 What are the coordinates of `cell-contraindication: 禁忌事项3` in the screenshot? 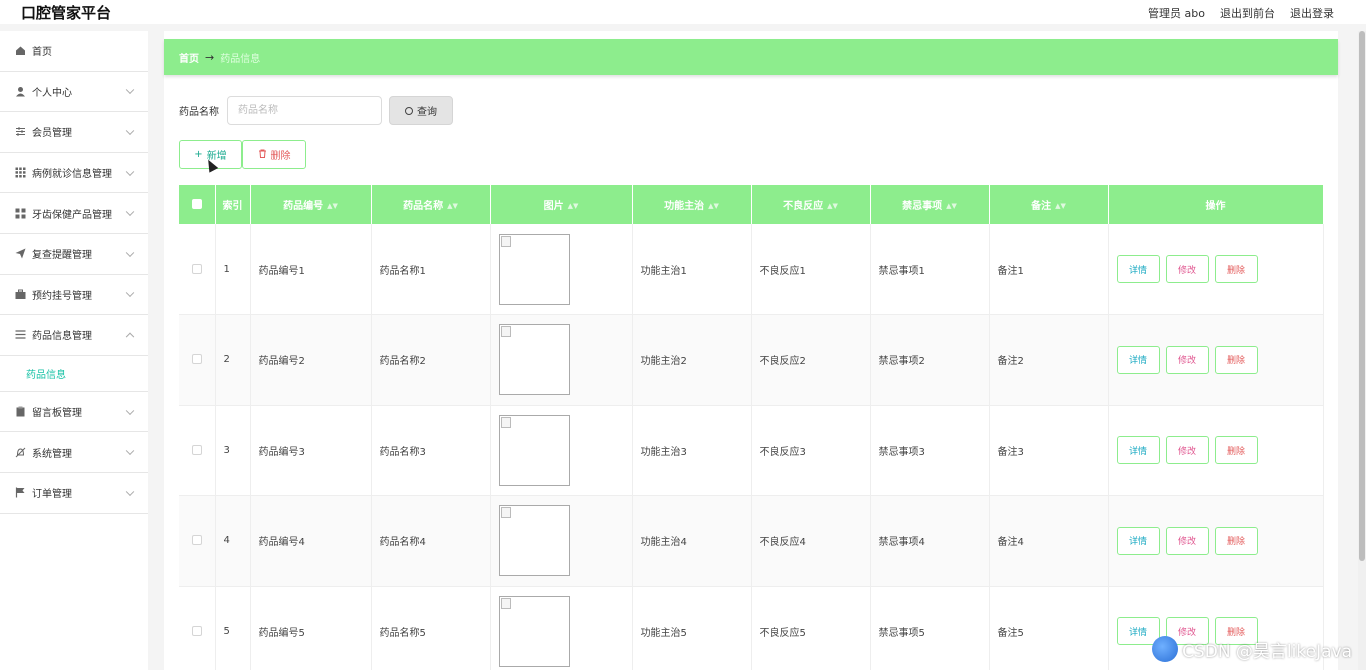 It's located at (930, 450).